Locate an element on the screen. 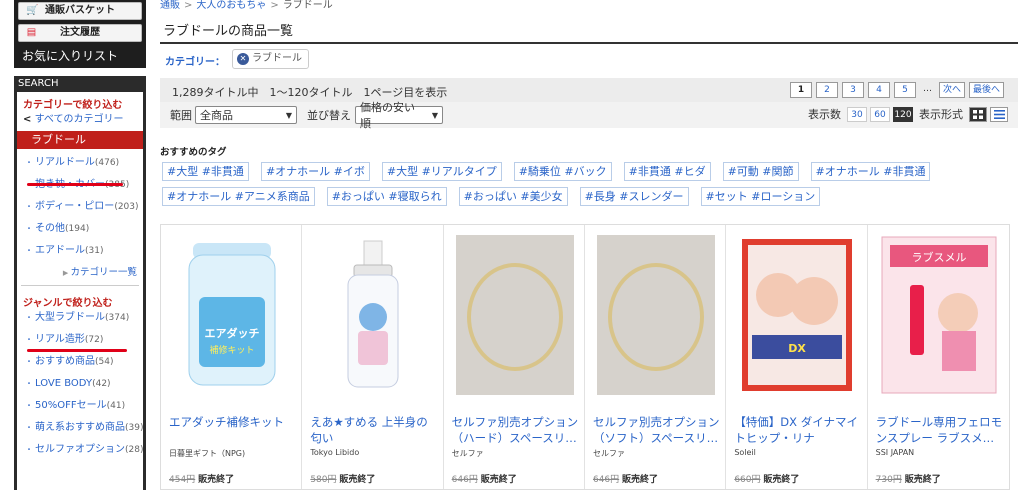 The width and height of the screenshot is (1024, 490). product-name-link: えあ★すめる 上半身の匂い is located at coordinates (374, 431).